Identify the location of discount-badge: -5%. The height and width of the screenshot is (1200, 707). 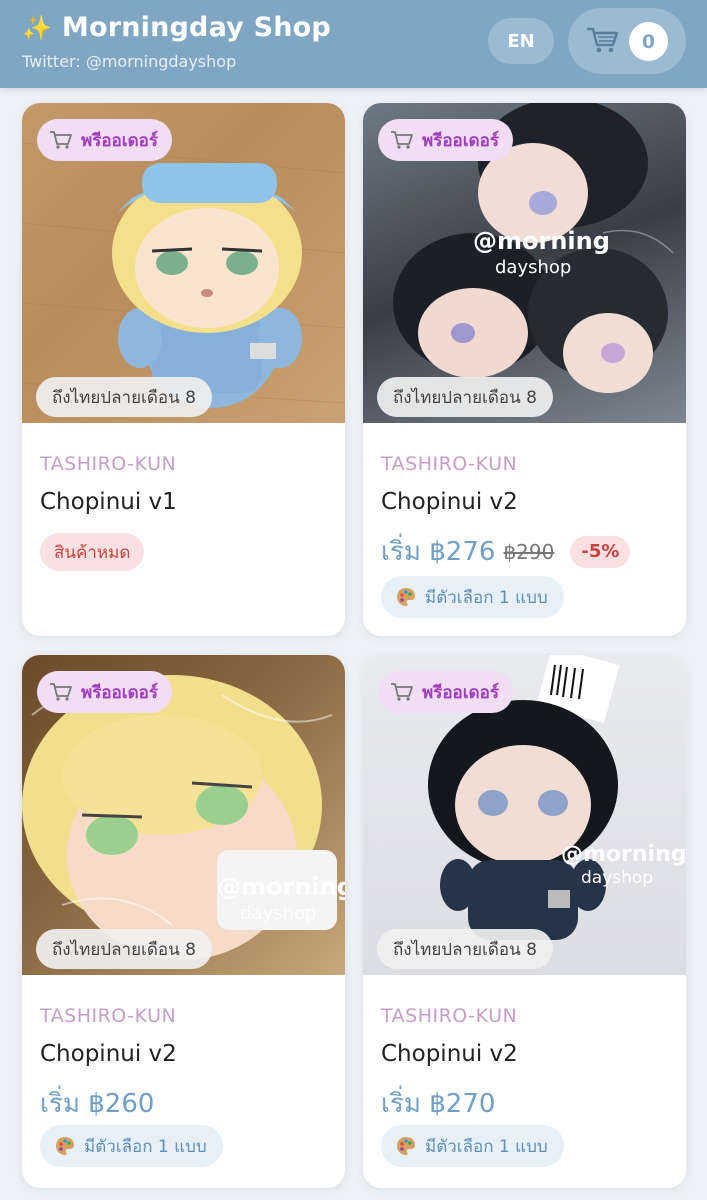
(600, 551).